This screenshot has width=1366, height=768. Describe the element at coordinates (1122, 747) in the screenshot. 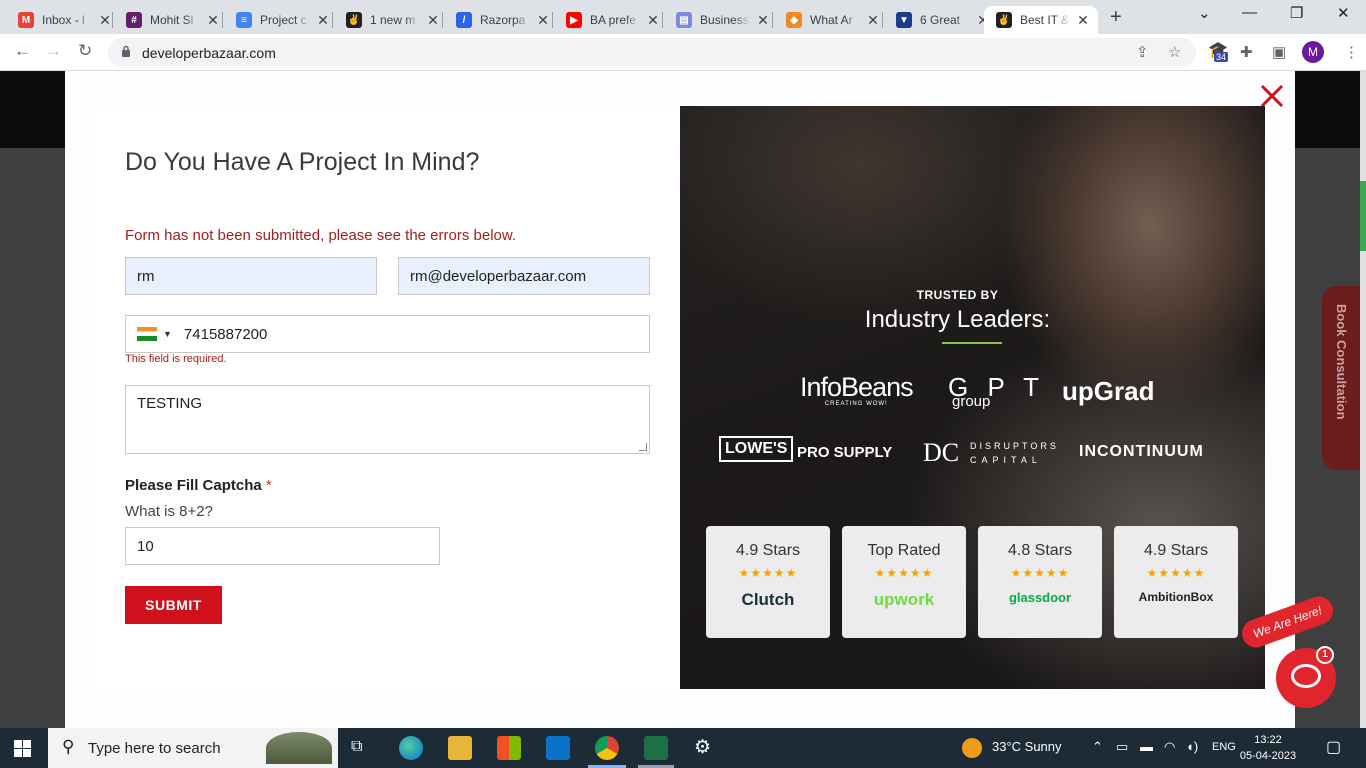

I see `meet-icon: ▭` at that location.